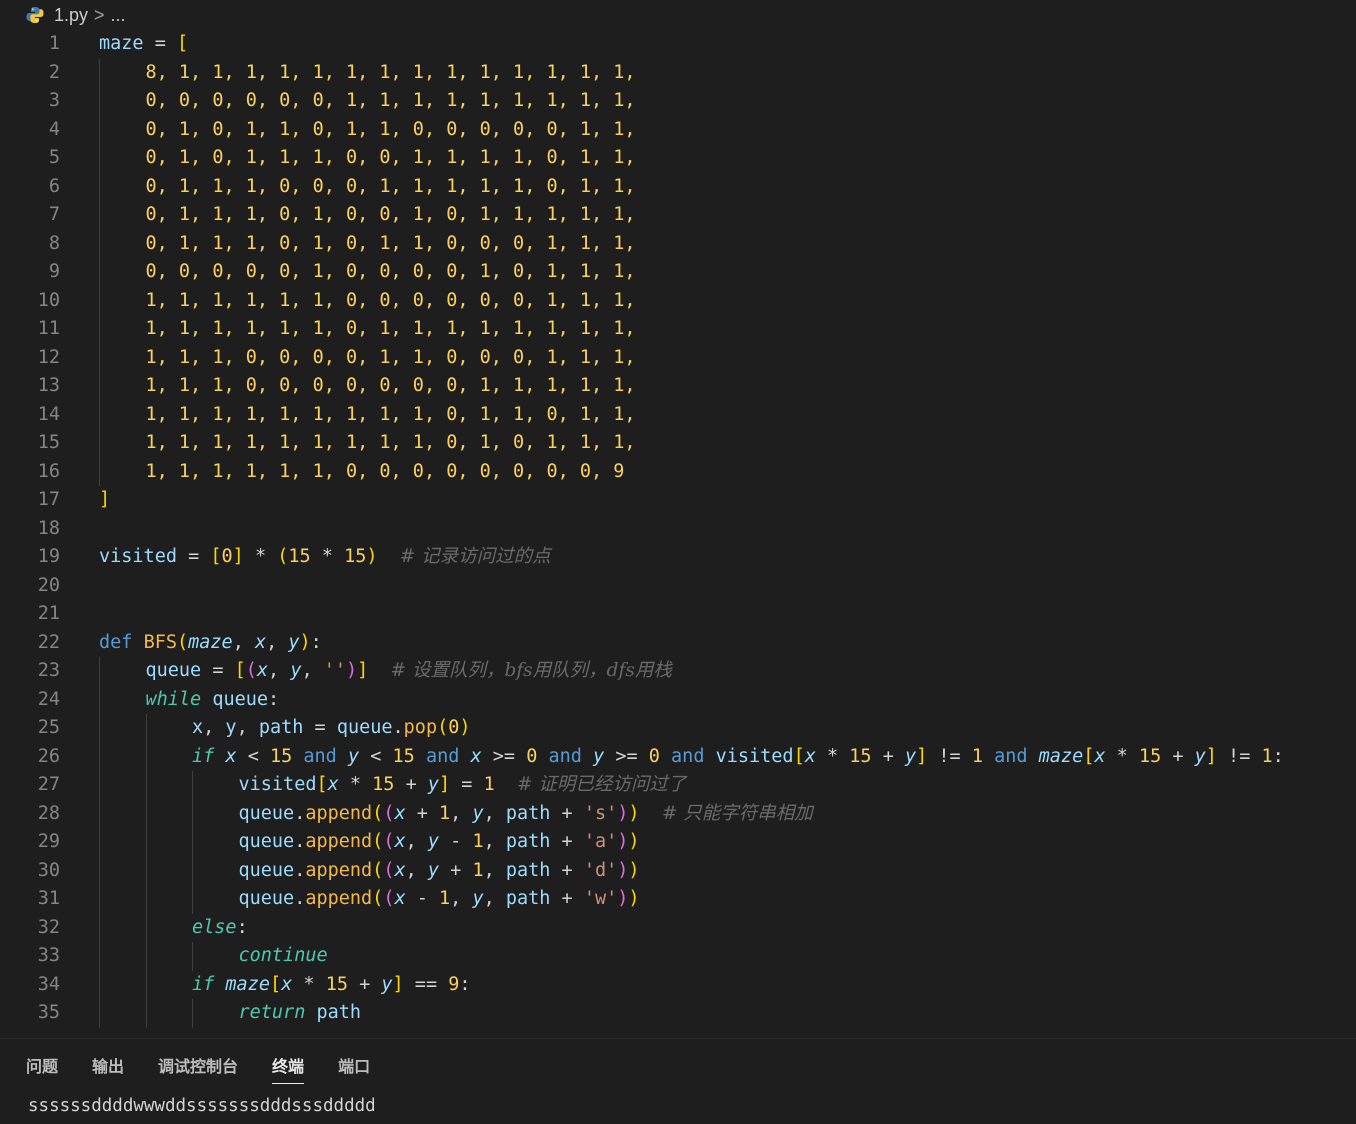 This screenshot has height=1124, width=1356. Describe the element at coordinates (420, 727) in the screenshot. I see `code-function-name: pop` at that location.